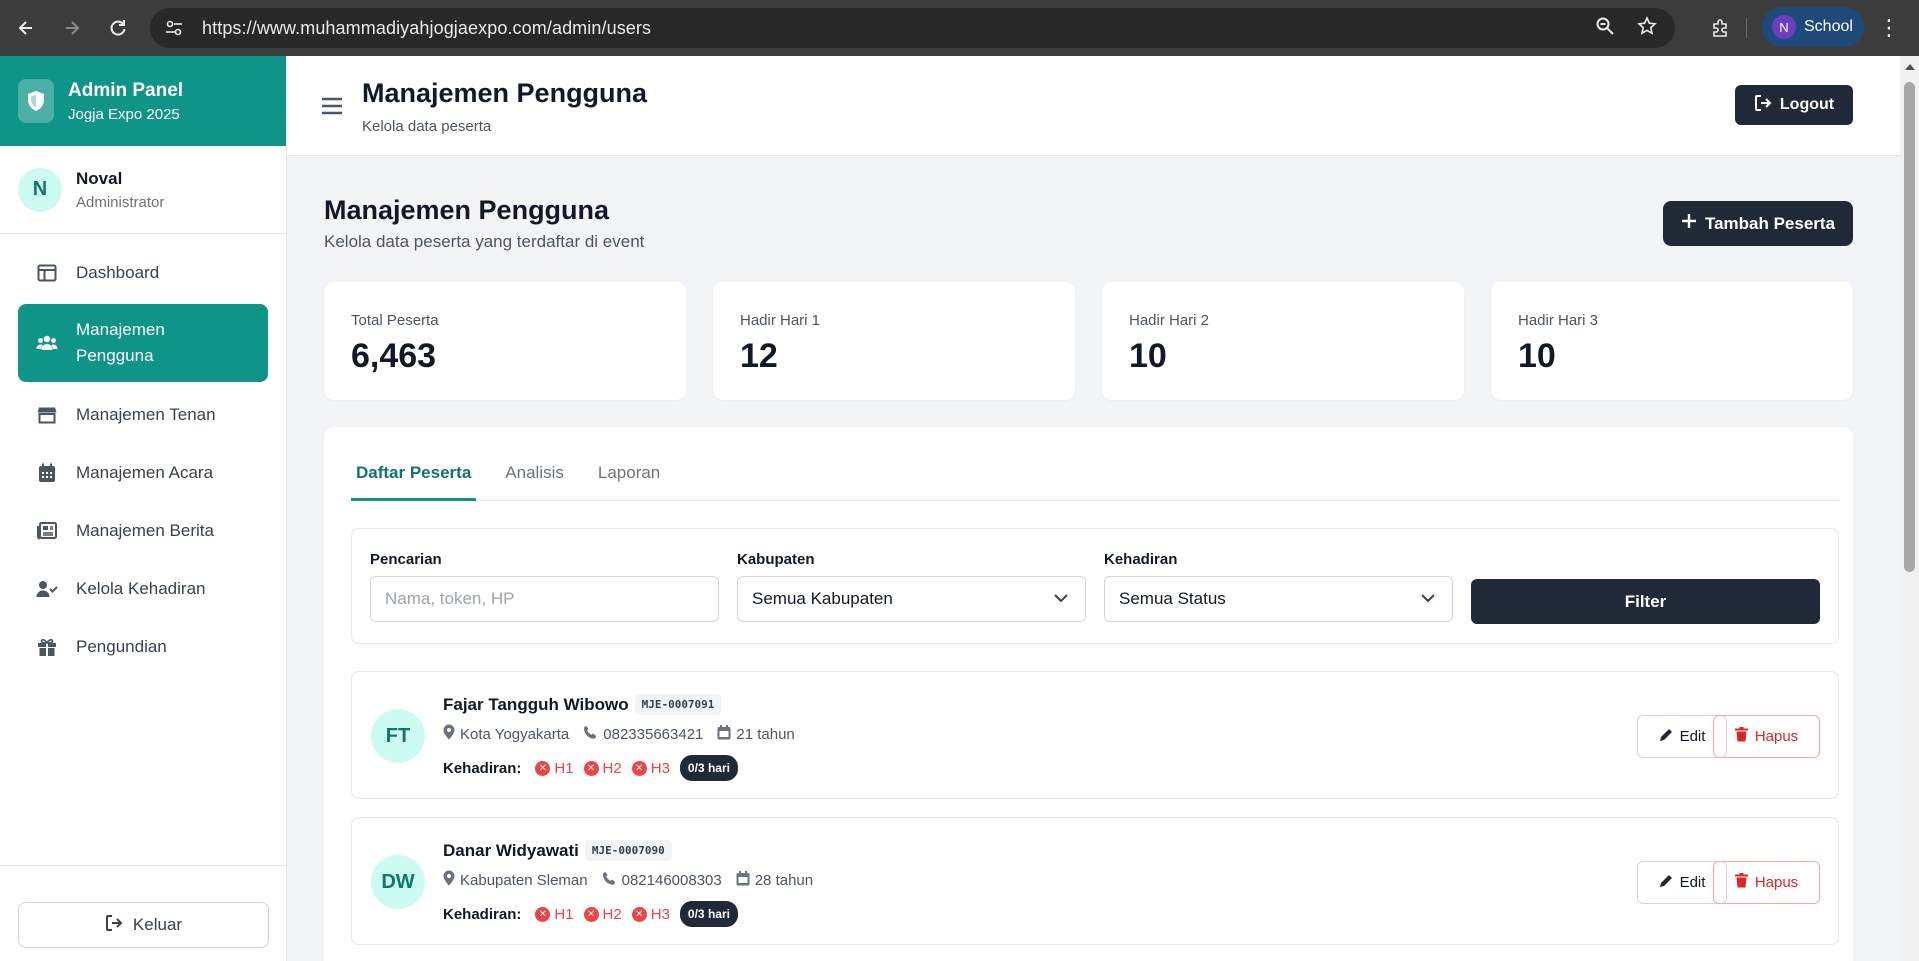 This screenshot has width=1919, height=961. I want to click on tab-laporan: Laporan, so click(629, 477).